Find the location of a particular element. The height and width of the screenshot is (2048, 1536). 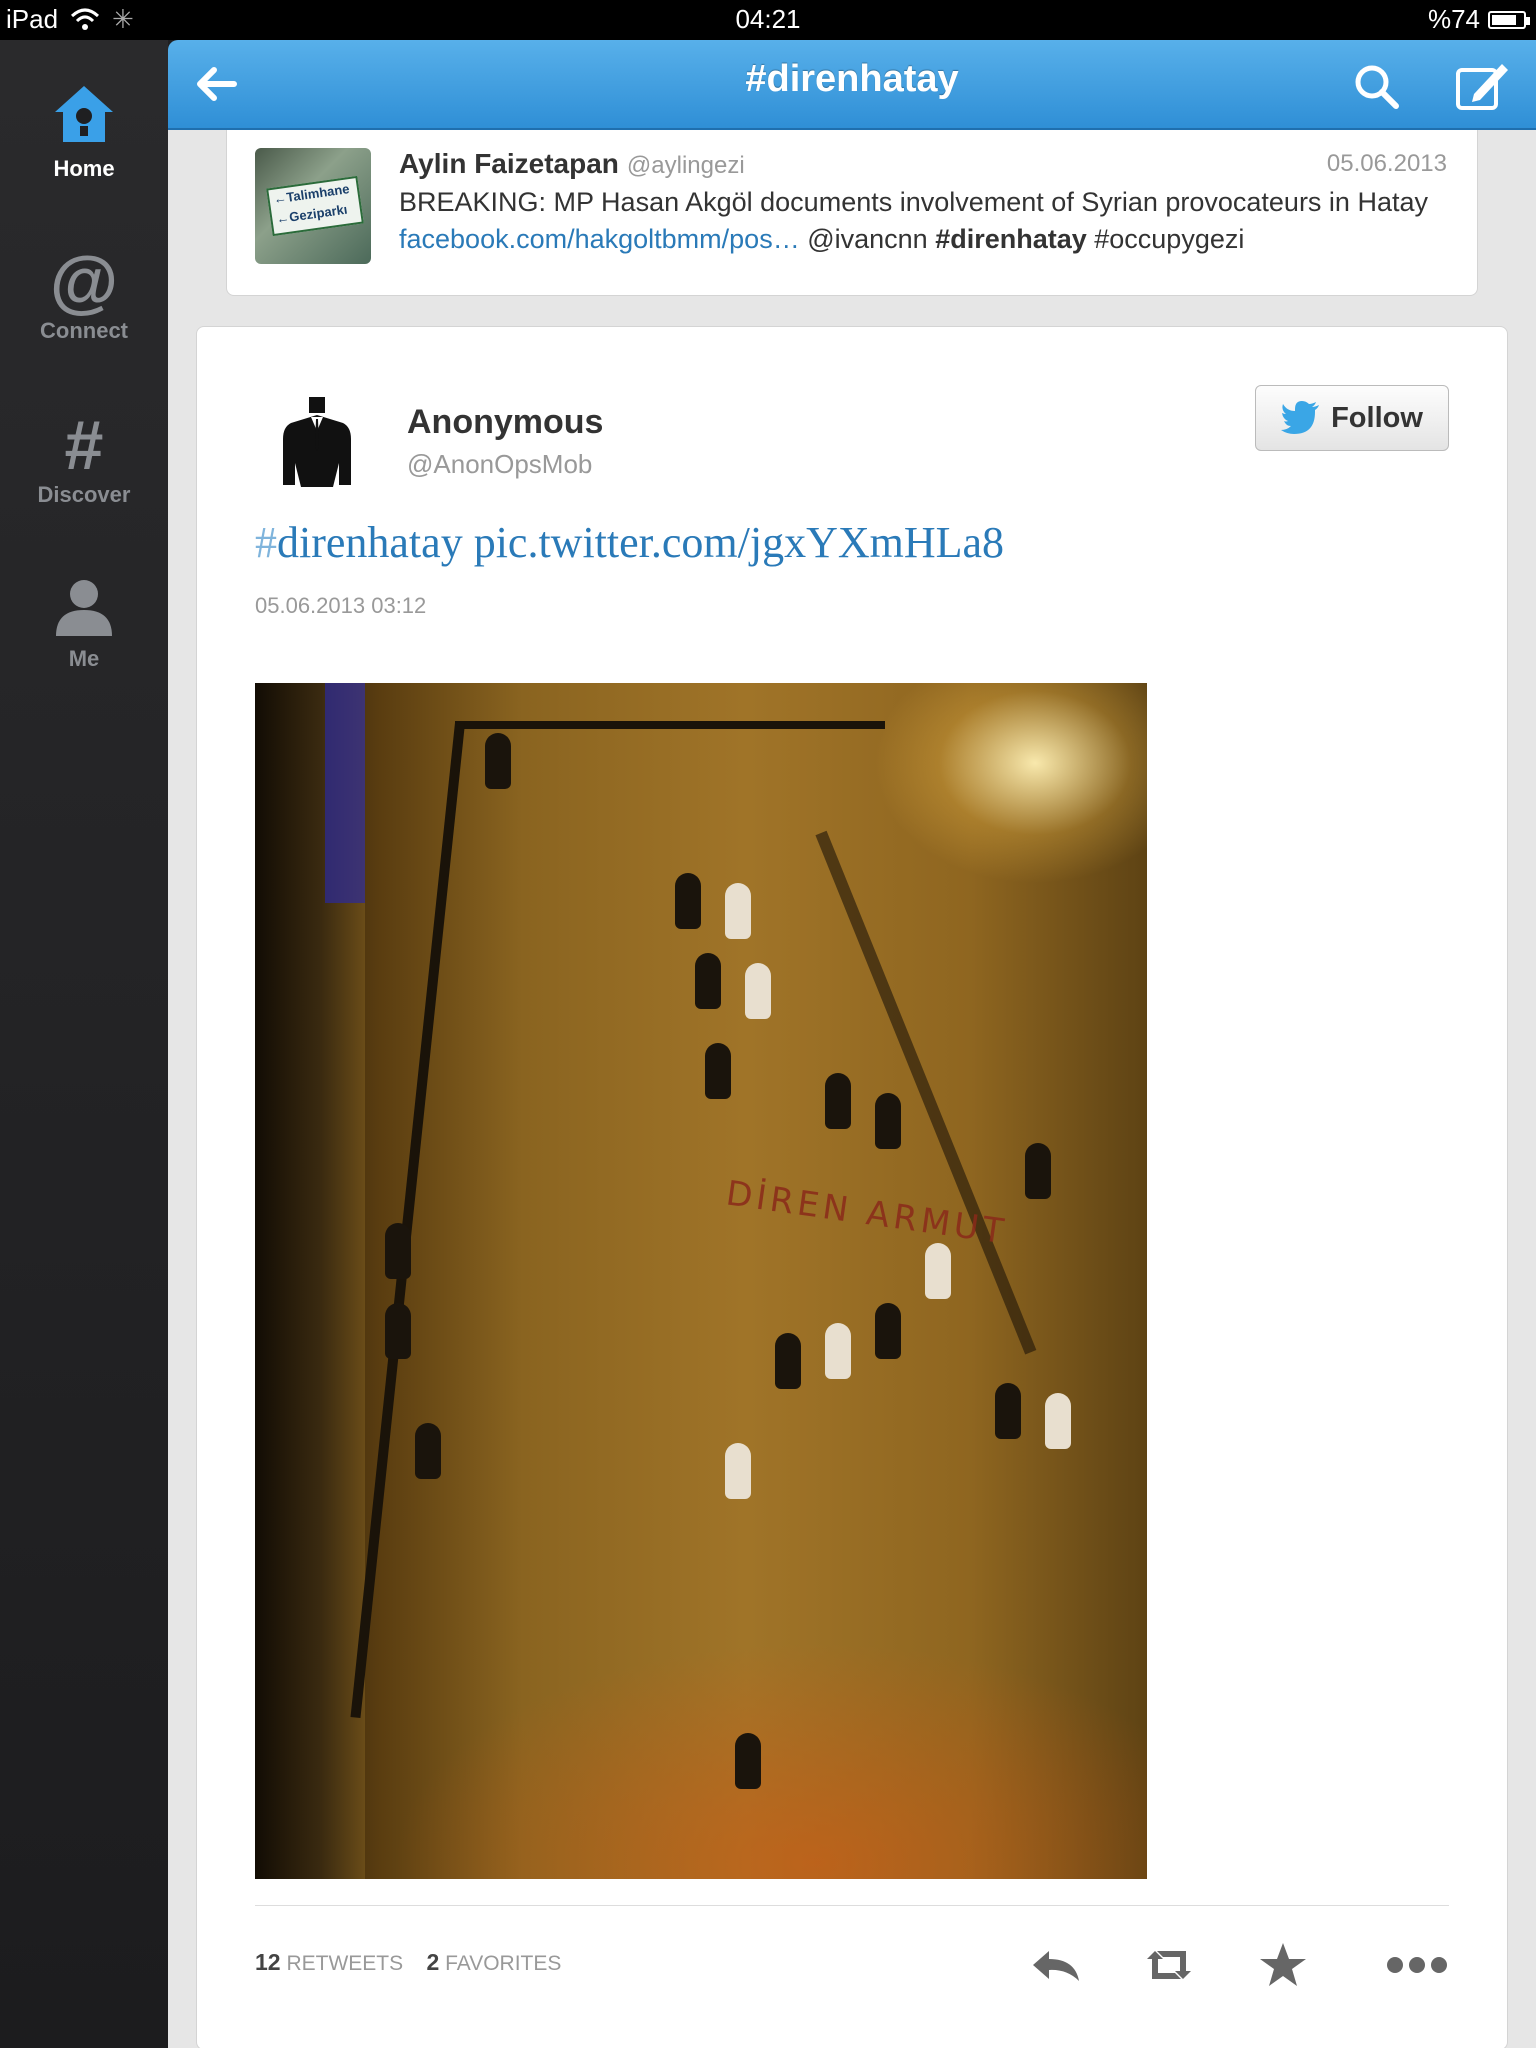

sidebar-item-label: Me is located at coordinates (84, 658).